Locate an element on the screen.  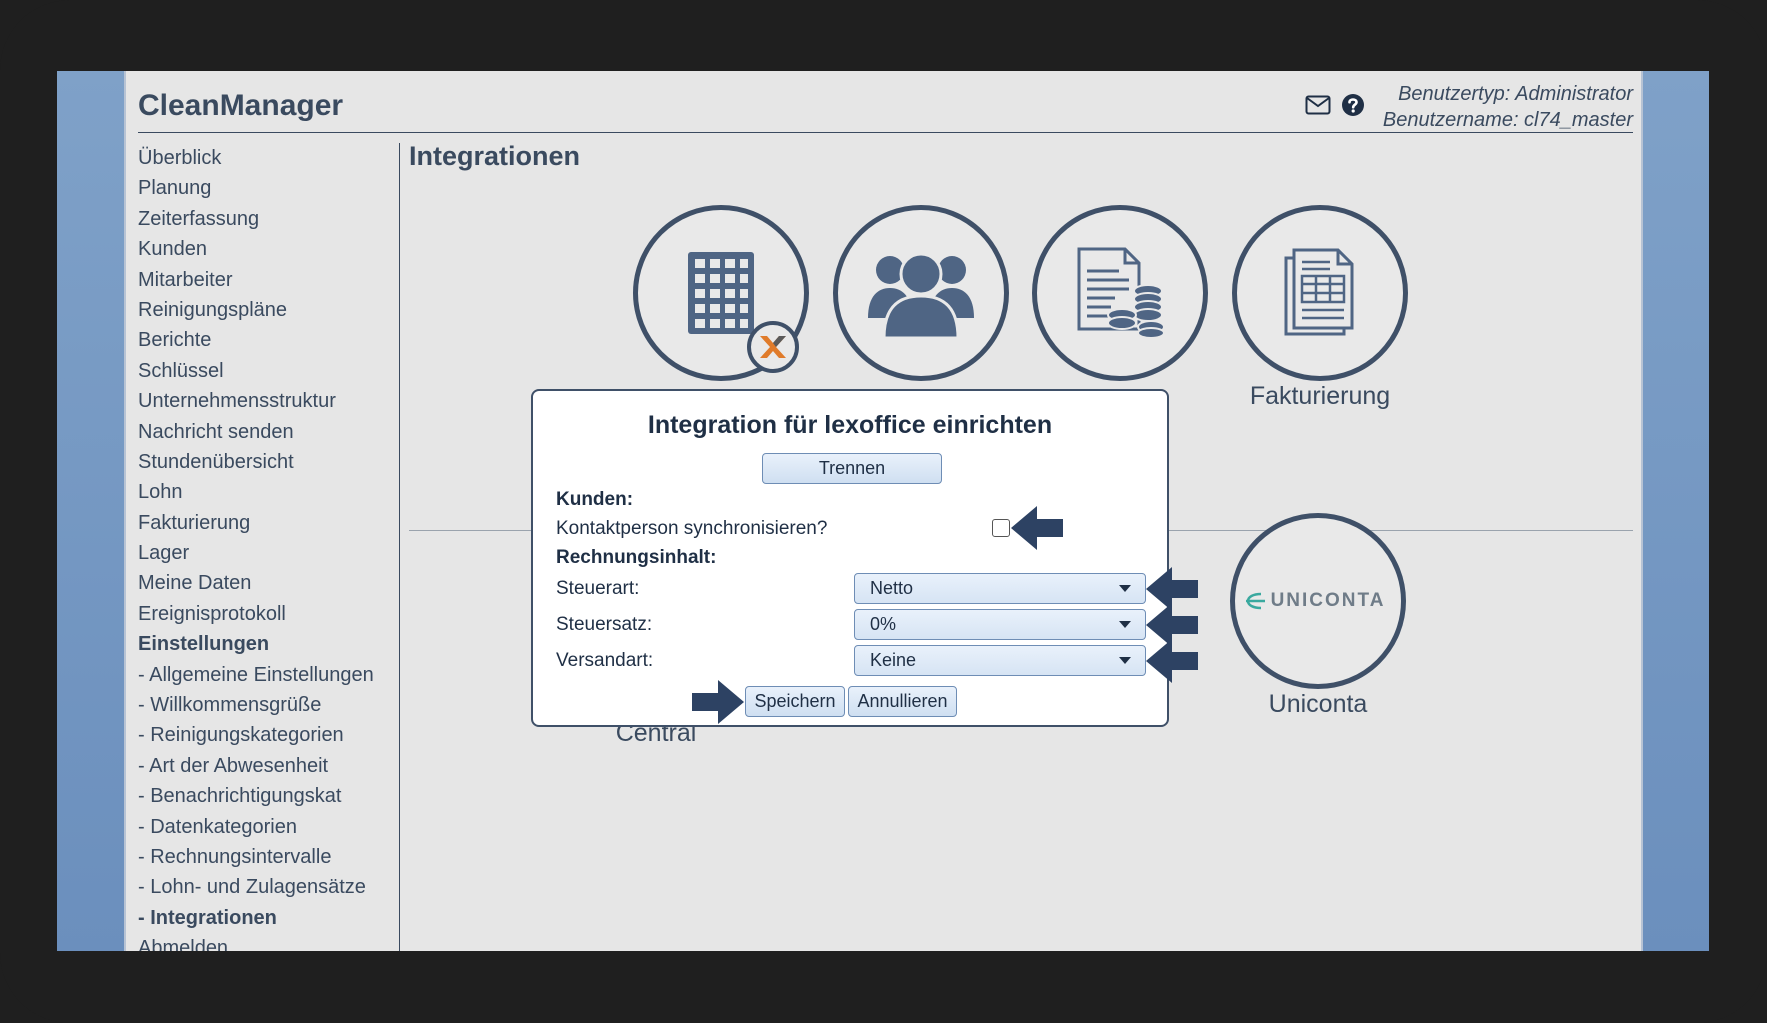
tax-type-label: Steuerart: is located at coordinates (598, 588).